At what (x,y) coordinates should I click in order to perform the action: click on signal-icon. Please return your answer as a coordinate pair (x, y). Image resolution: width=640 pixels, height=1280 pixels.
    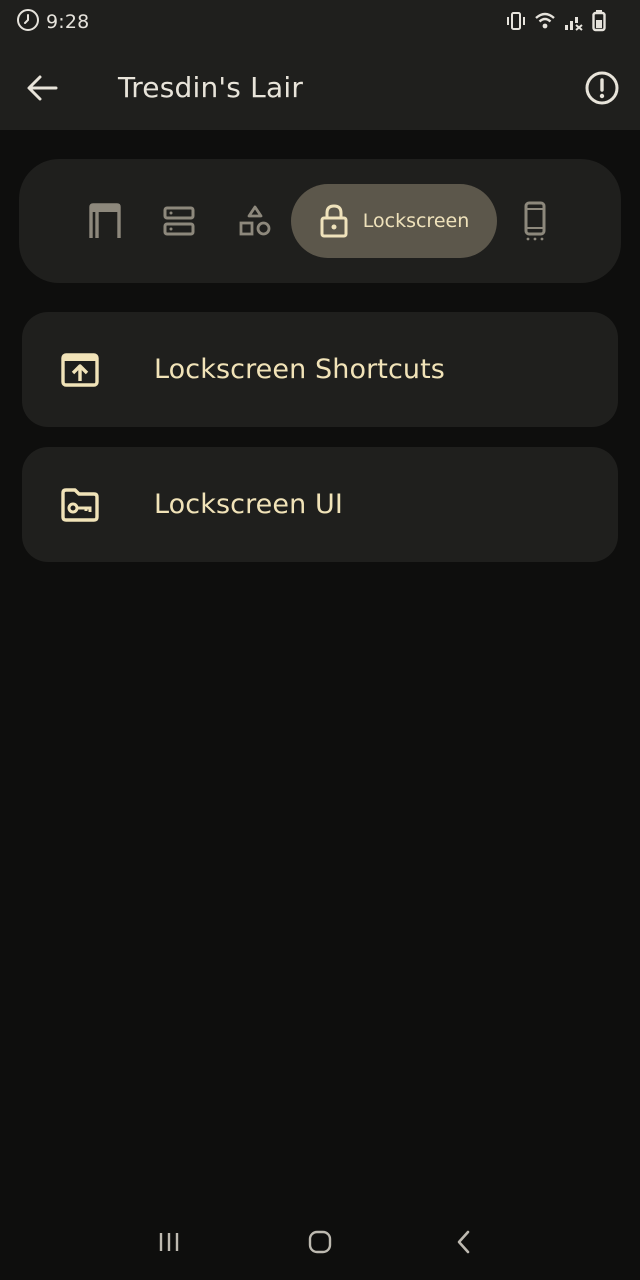
    Looking at the image, I should click on (574, 23).